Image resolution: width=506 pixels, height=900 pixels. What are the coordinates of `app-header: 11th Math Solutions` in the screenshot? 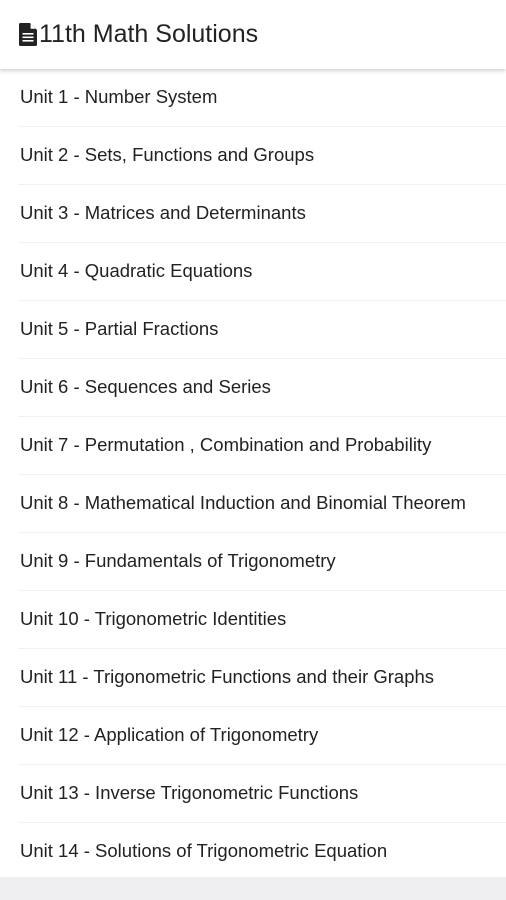 It's located at (253, 34).